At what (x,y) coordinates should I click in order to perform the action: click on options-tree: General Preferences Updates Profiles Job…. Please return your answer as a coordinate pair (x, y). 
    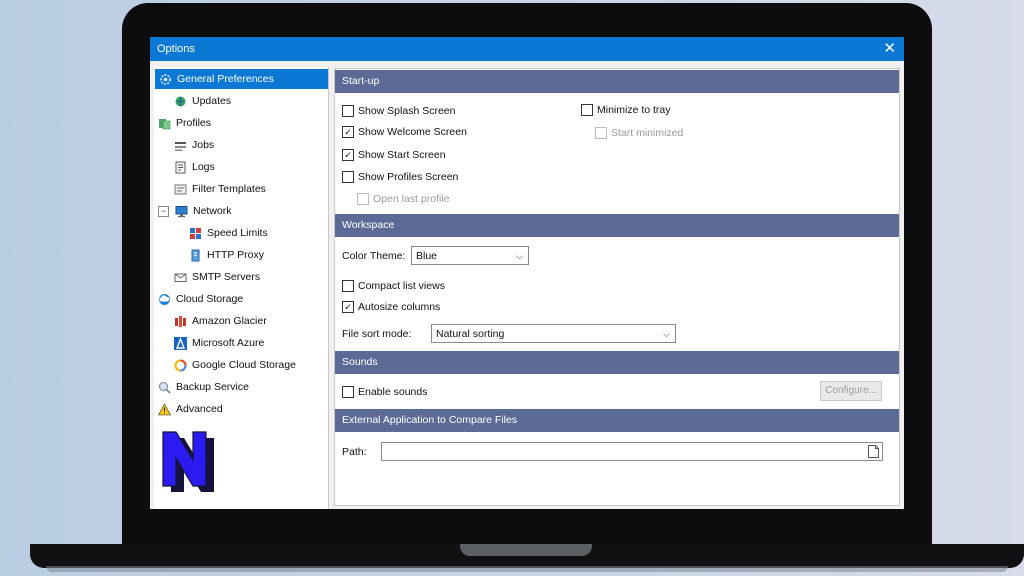
    Looking at the image, I should click on (241, 288).